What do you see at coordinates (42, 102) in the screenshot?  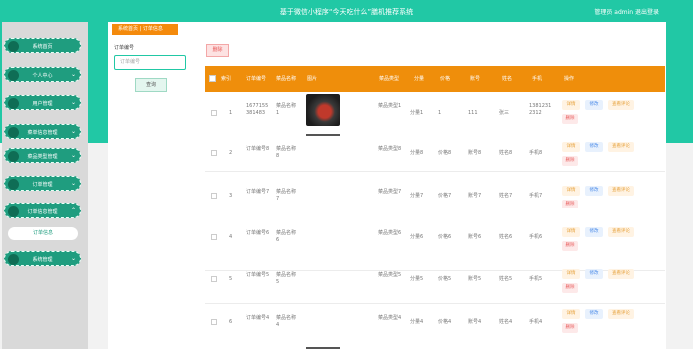 I see `sidebar-item-users: 用户管理 ⌄` at bounding box center [42, 102].